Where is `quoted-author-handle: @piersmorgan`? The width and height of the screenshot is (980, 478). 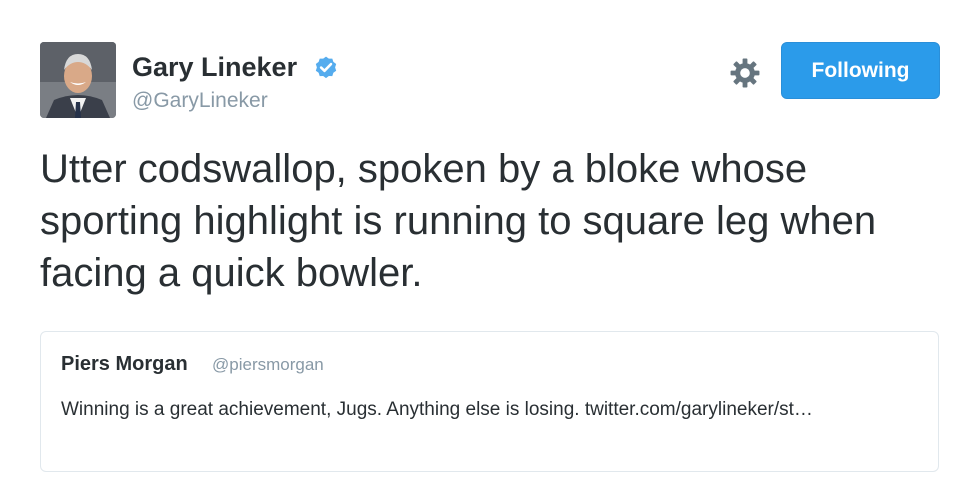
quoted-author-handle: @piersmorgan is located at coordinates (268, 364).